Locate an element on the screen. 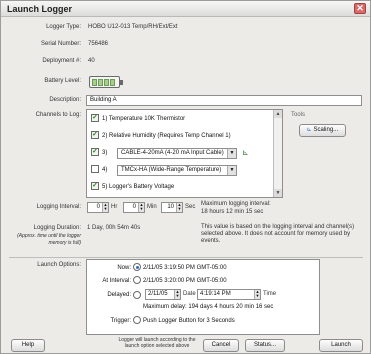 The height and width of the screenshot is (354, 371). battery-level-label: Battery Level: is located at coordinates (62, 81).